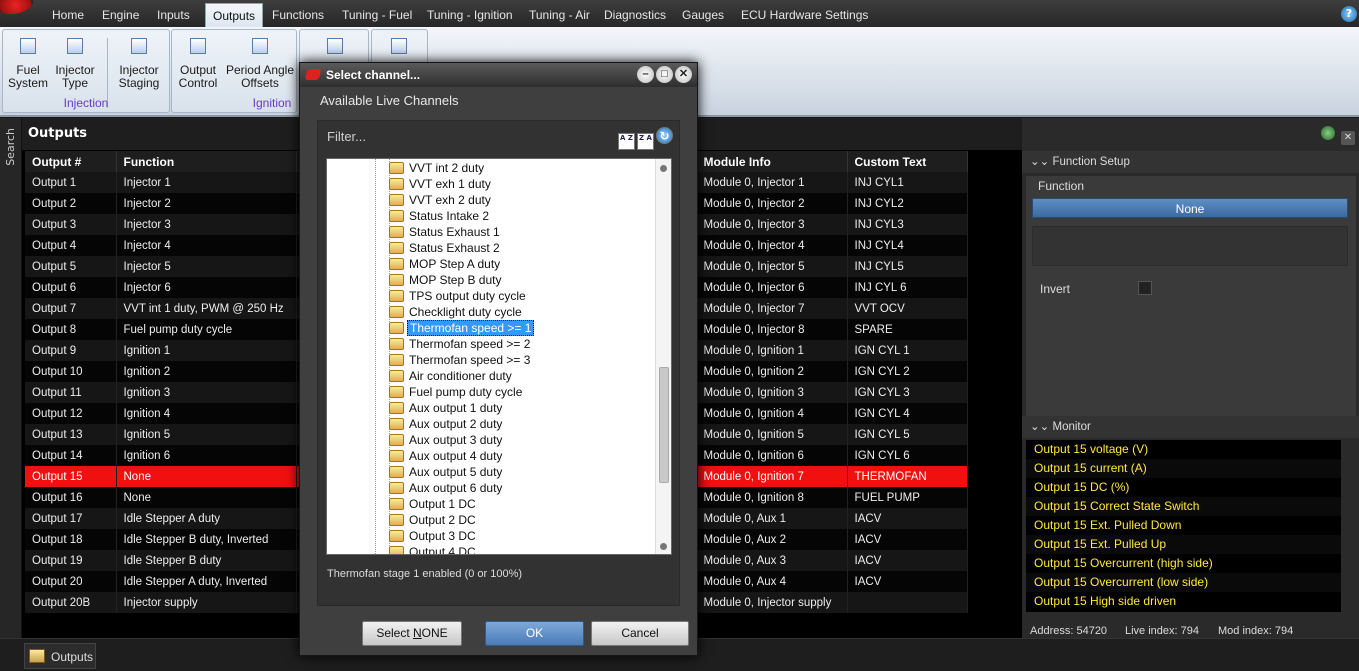  What do you see at coordinates (645, 141) in the screenshot?
I see `sort-za-icon: Z A` at bounding box center [645, 141].